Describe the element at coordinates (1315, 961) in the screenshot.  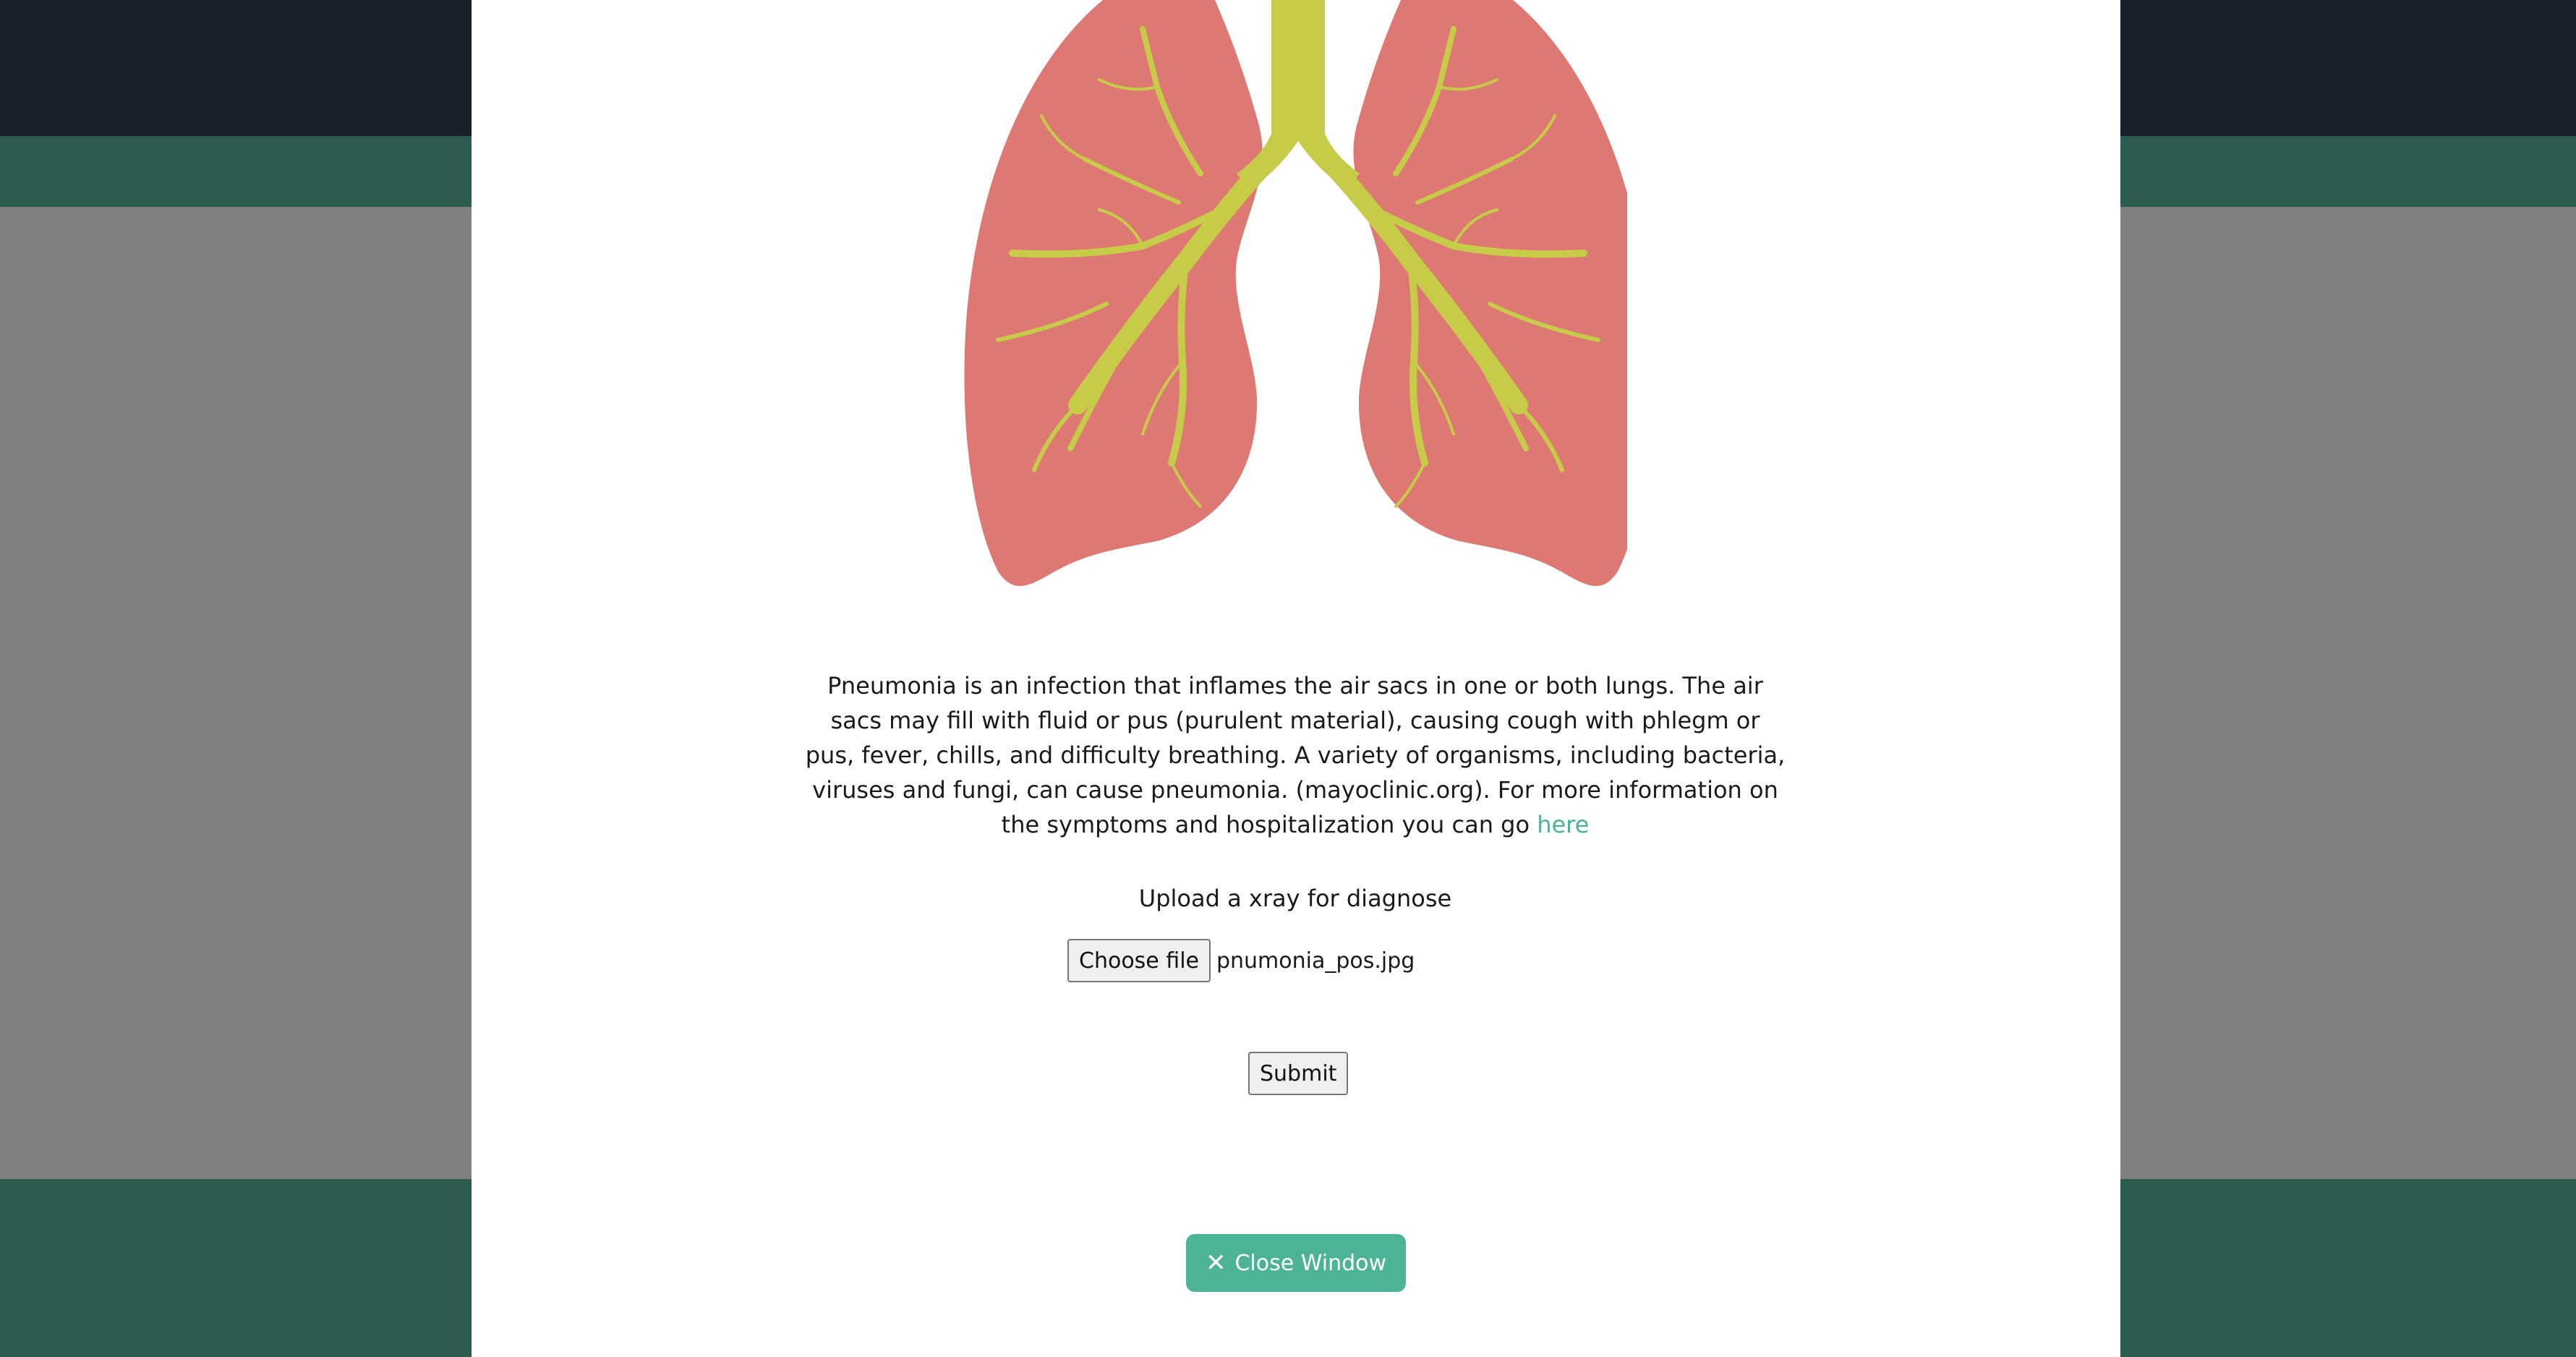
I see `selected-file-name: pnumonia_pos.jpg` at that location.